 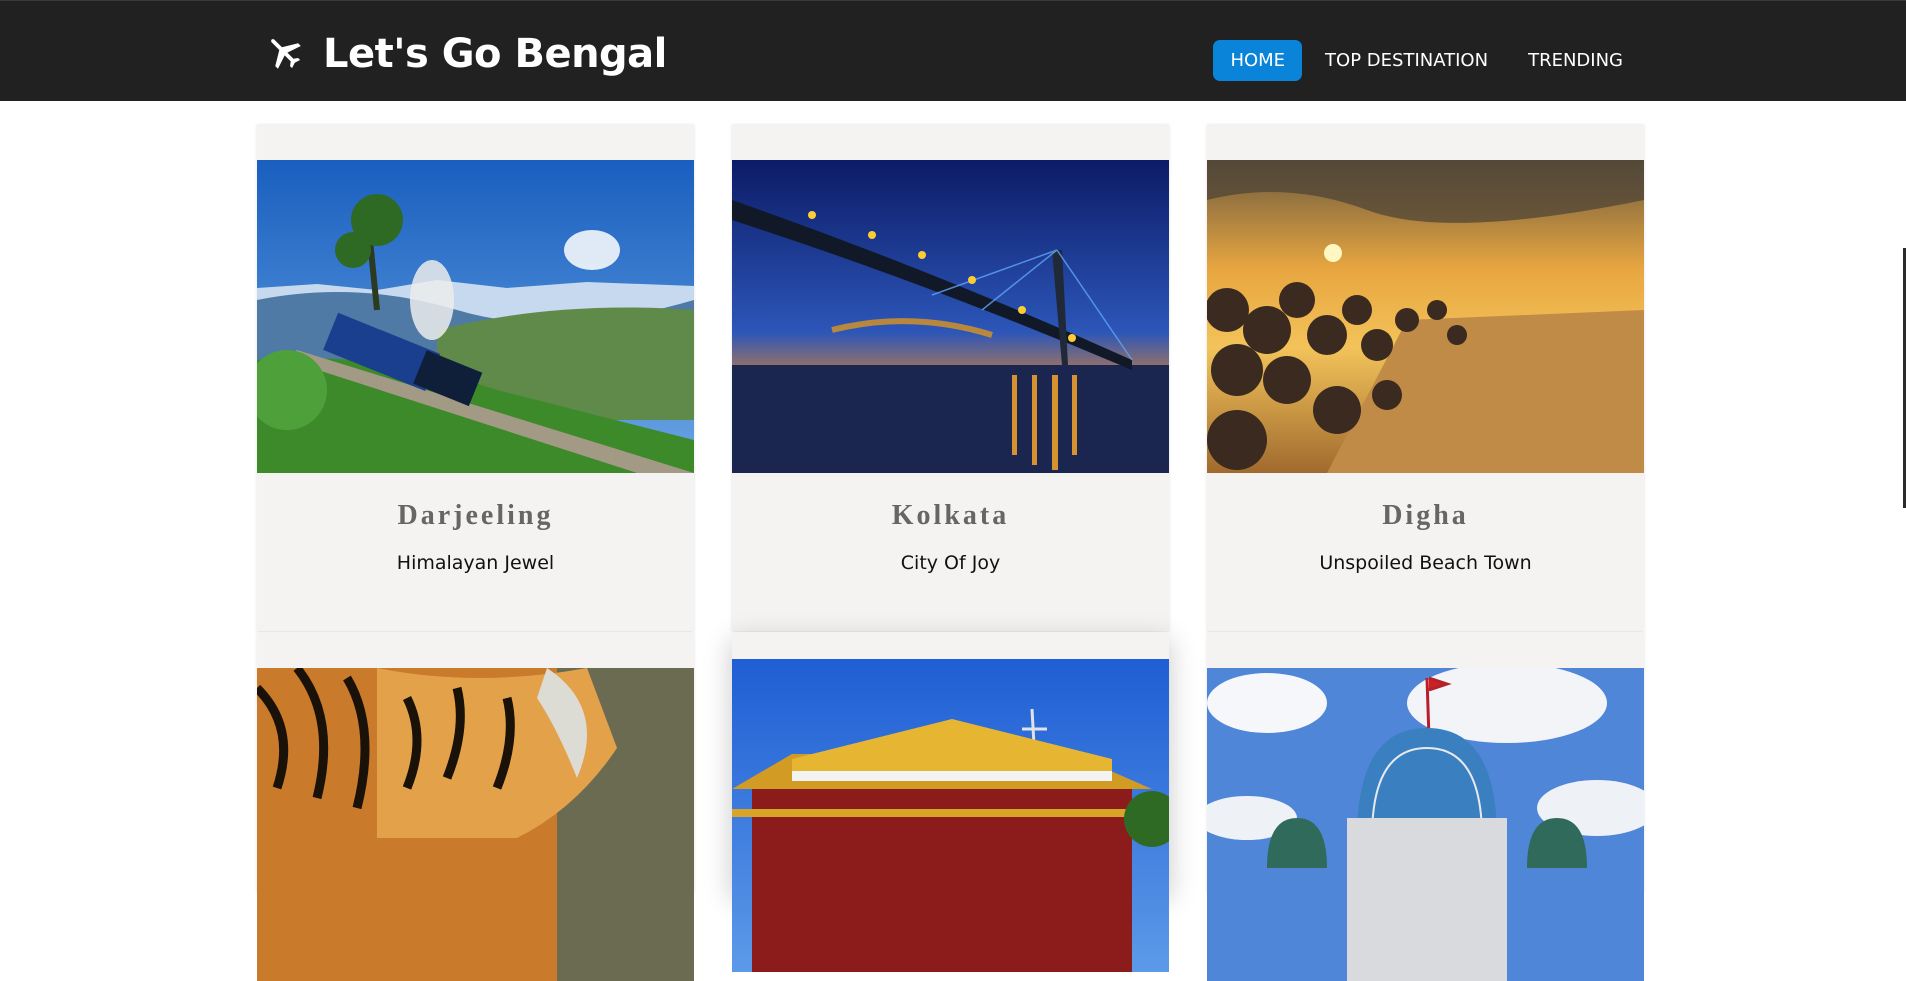 What do you see at coordinates (475, 316) in the screenshot?
I see `toy-train-mountain-photo` at bounding box center [475, 316].